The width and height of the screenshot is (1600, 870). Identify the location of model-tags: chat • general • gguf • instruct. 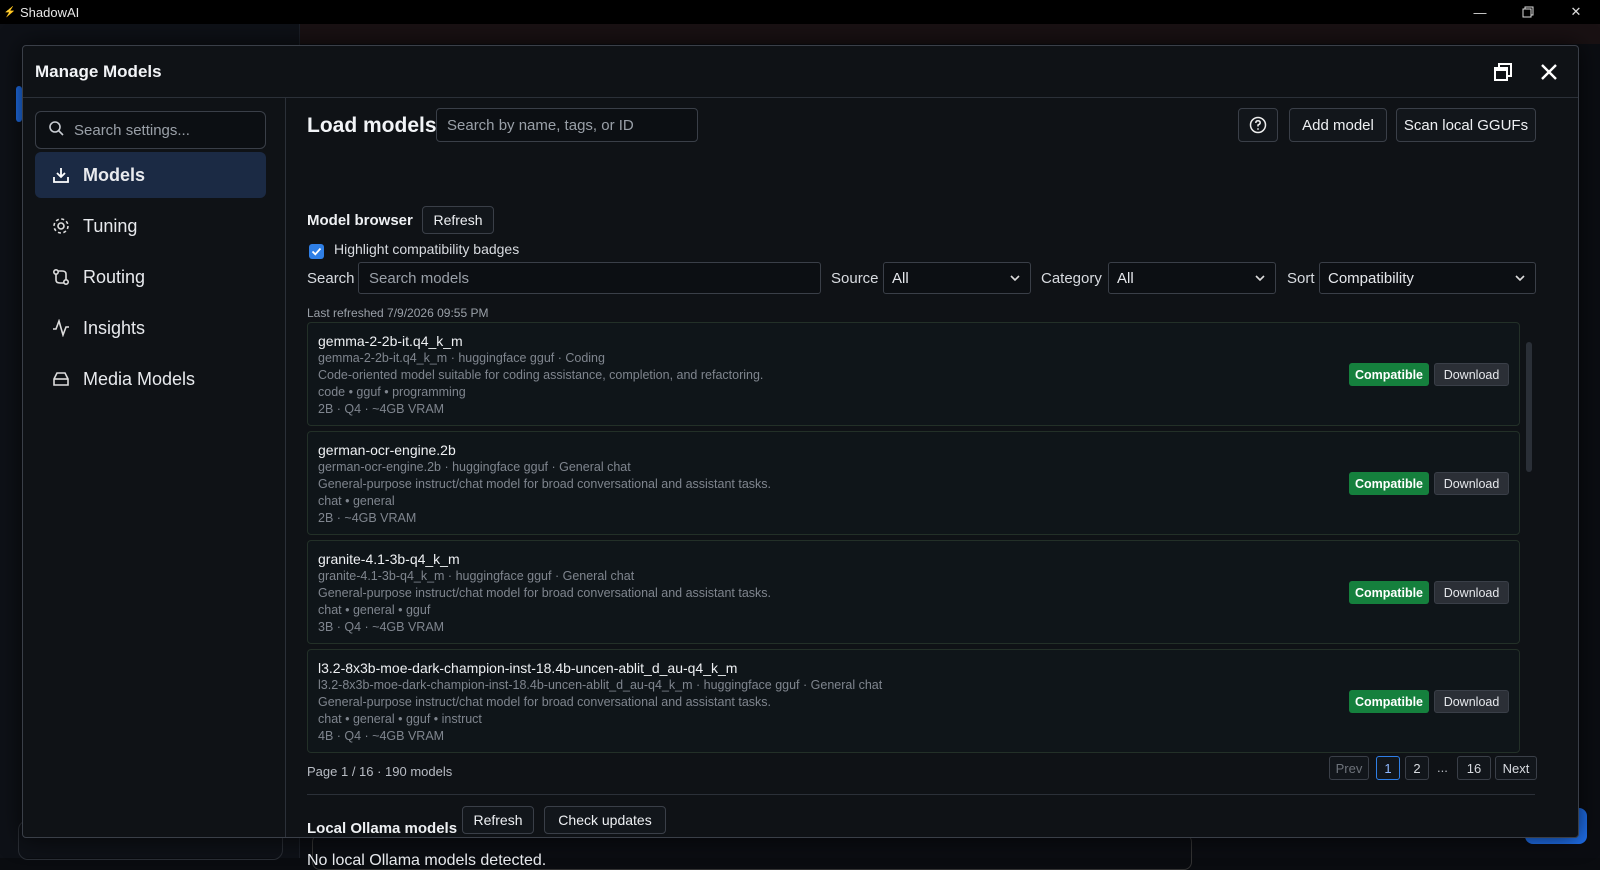
(400, 719).